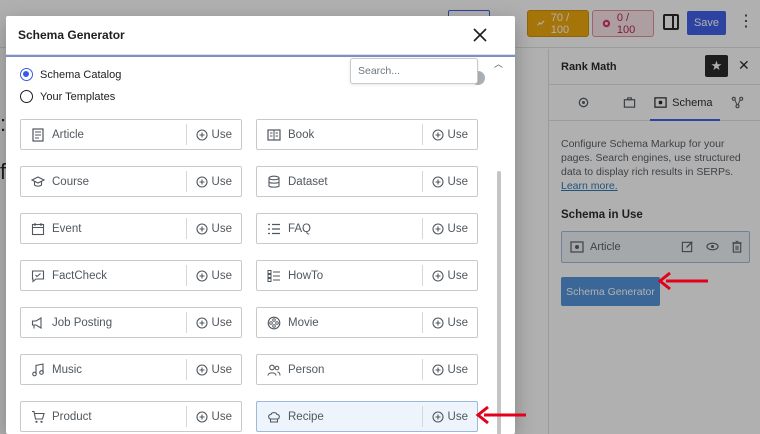 Image resolution: width=760 pixels, height=434 pixels. Describe the element at coordinates (367, 416) in the screenshot. I see `schema-card-recipe: Recipe Use` at that location.